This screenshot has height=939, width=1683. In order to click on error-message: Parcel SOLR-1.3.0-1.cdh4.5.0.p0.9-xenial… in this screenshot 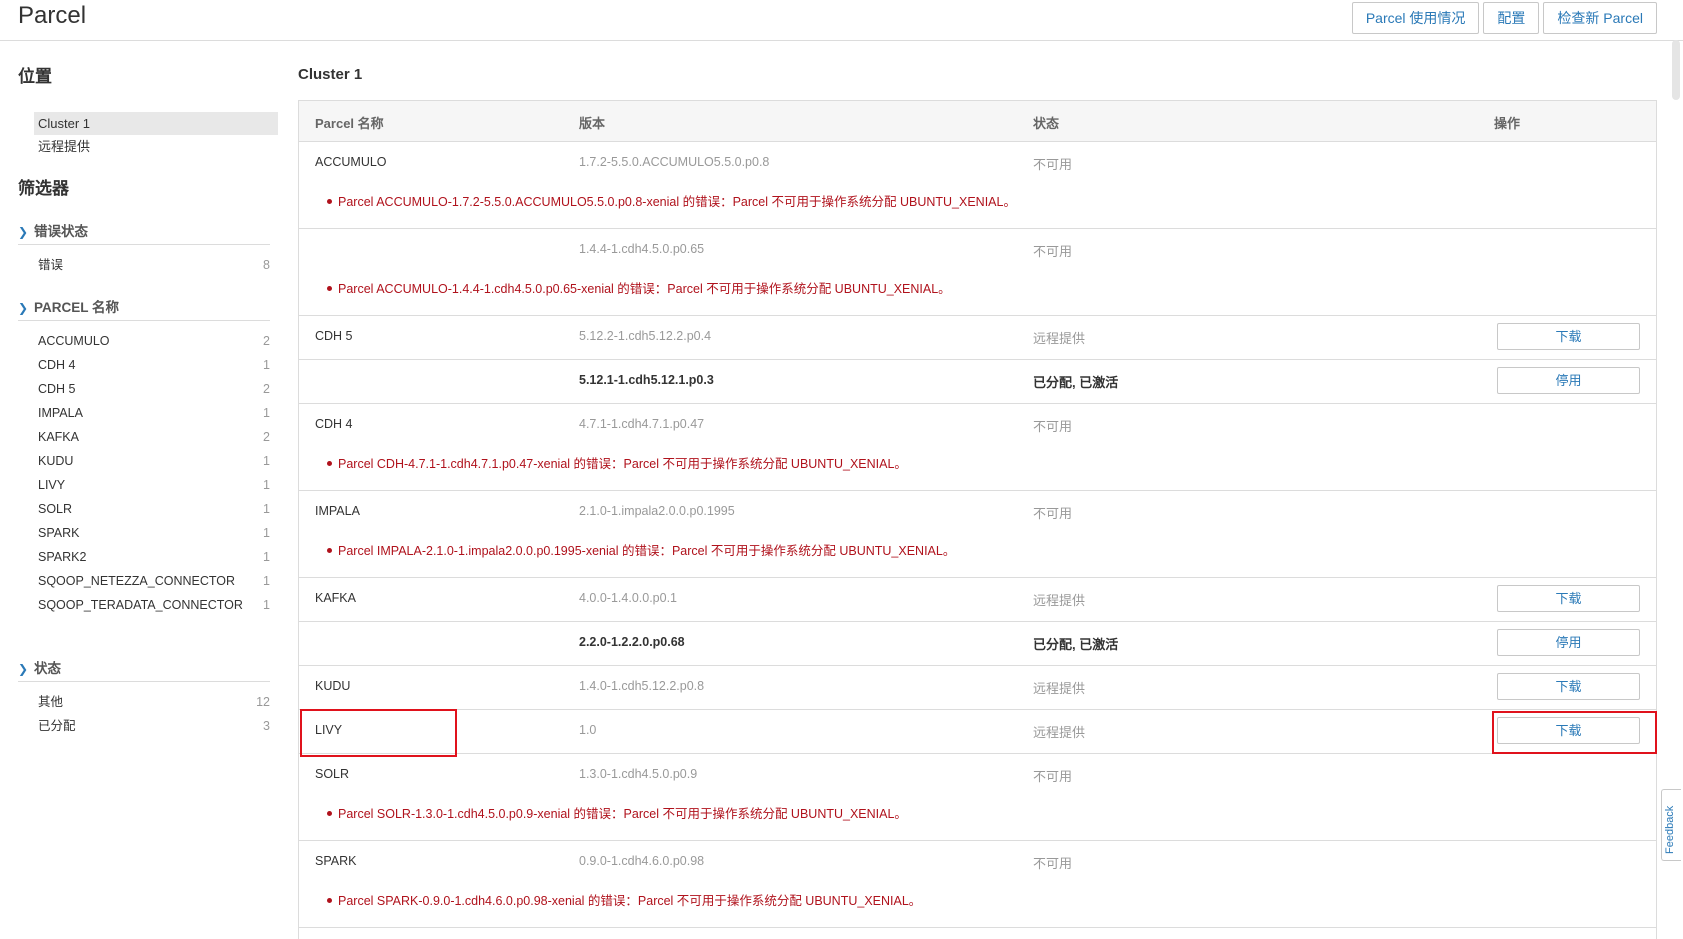, I will do `click(617, 812)`.